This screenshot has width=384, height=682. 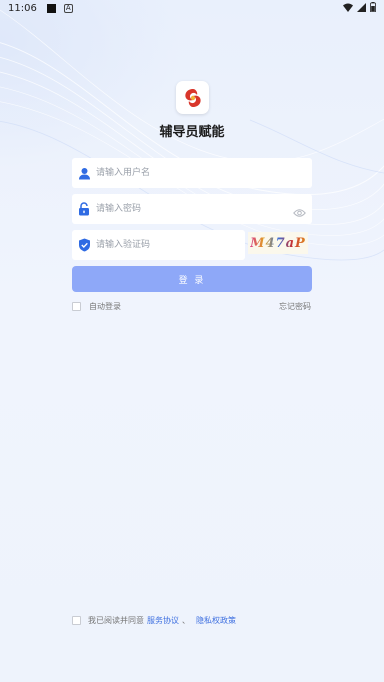 I want to click on password-field, so click(x=192, y=209).